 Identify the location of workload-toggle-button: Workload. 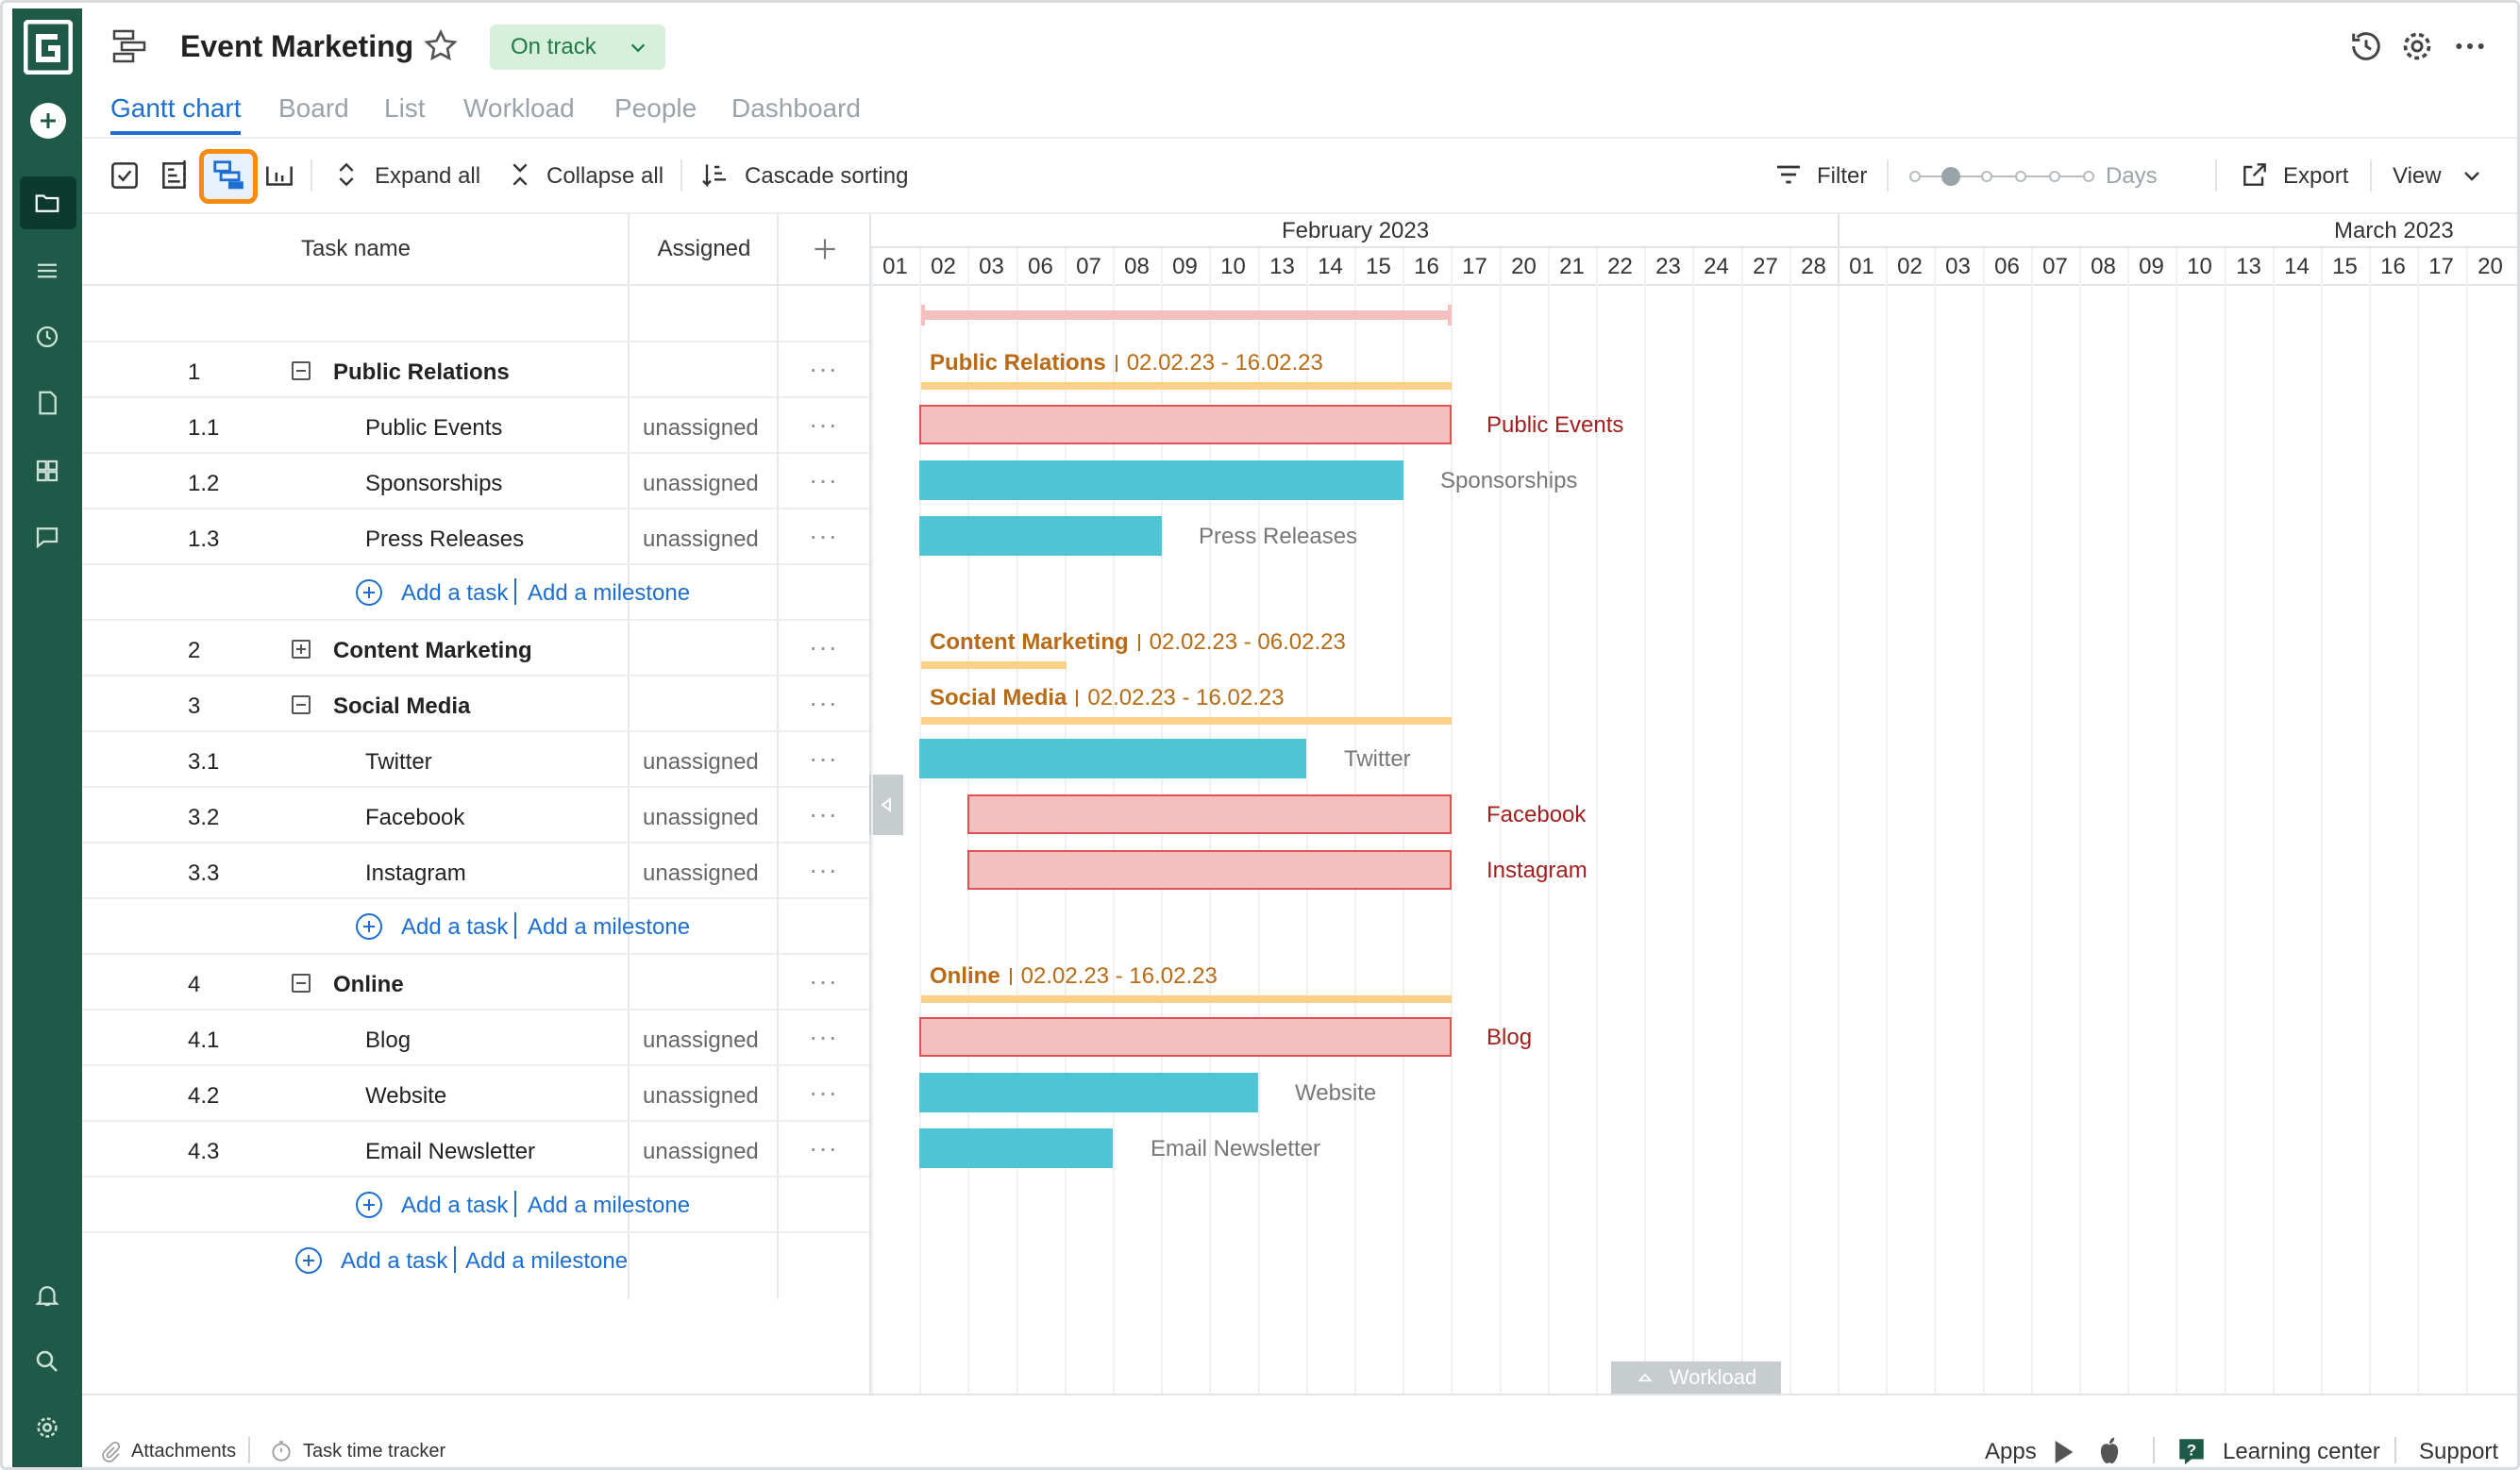
(1696, 1377).